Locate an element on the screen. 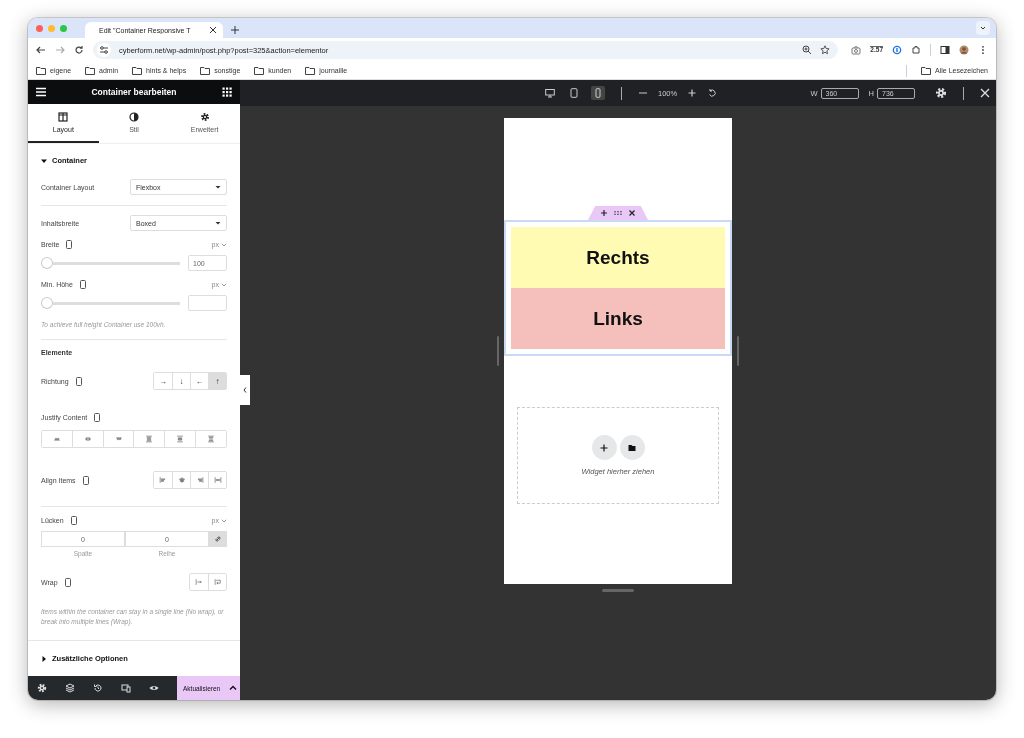 The width and height of the screenshot is (1024, 738). container-handle is located at coordinates (618, 213).